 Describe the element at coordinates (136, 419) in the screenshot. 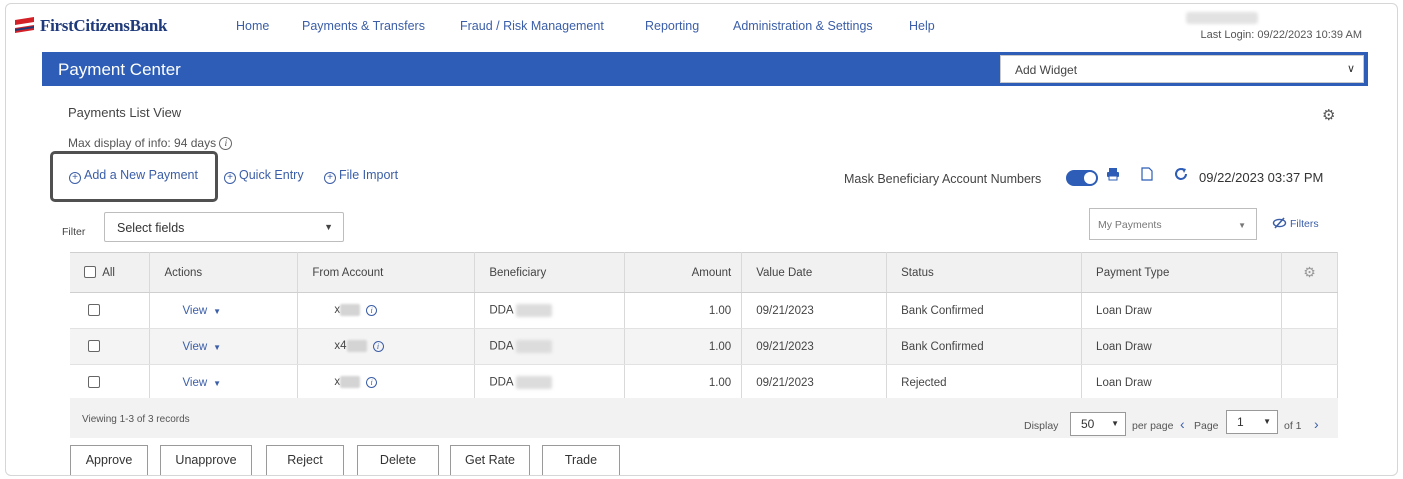

I see `record-count: Viewing 1-3 of 3 records` at that location.